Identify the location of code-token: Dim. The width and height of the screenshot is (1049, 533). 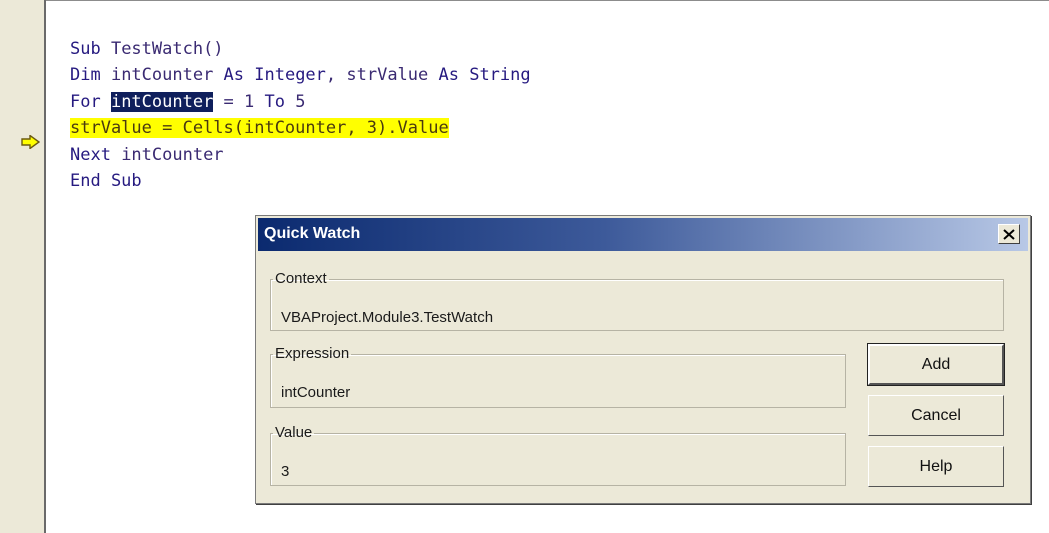
(90, 75).